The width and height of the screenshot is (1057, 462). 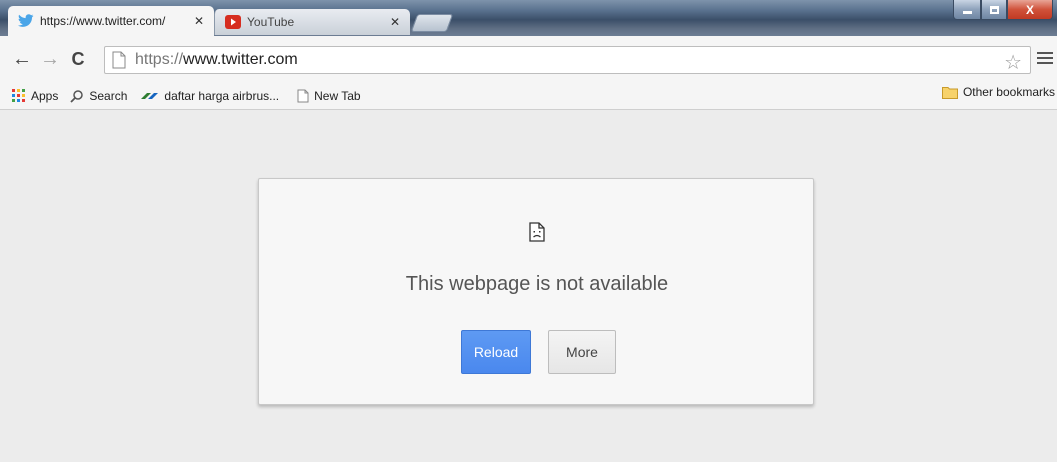 What do you see at coordinates (496, 352) in the screenshot?
I see `reload-page-button: Reload` at bounding box center [496, 352].